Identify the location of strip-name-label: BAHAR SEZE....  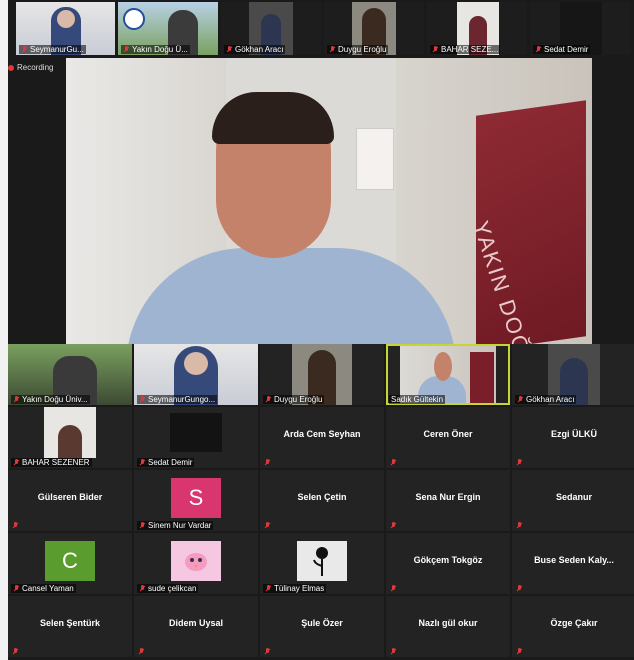
(465, 49).